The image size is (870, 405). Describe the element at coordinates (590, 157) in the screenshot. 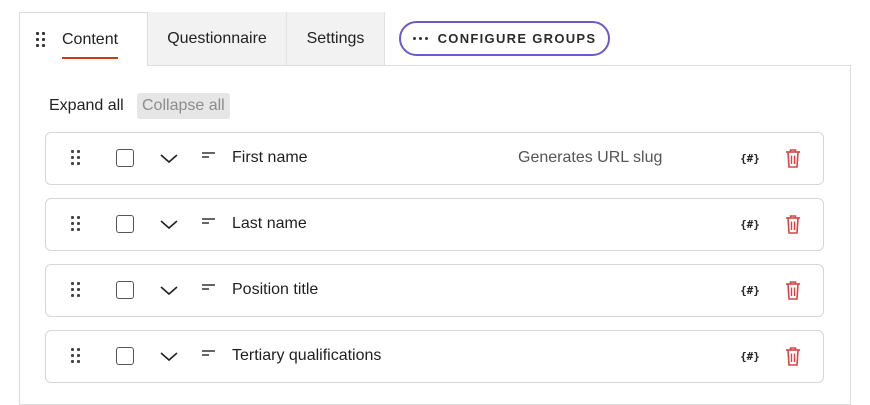

I see `field-note: Generates URL slug` at that location.